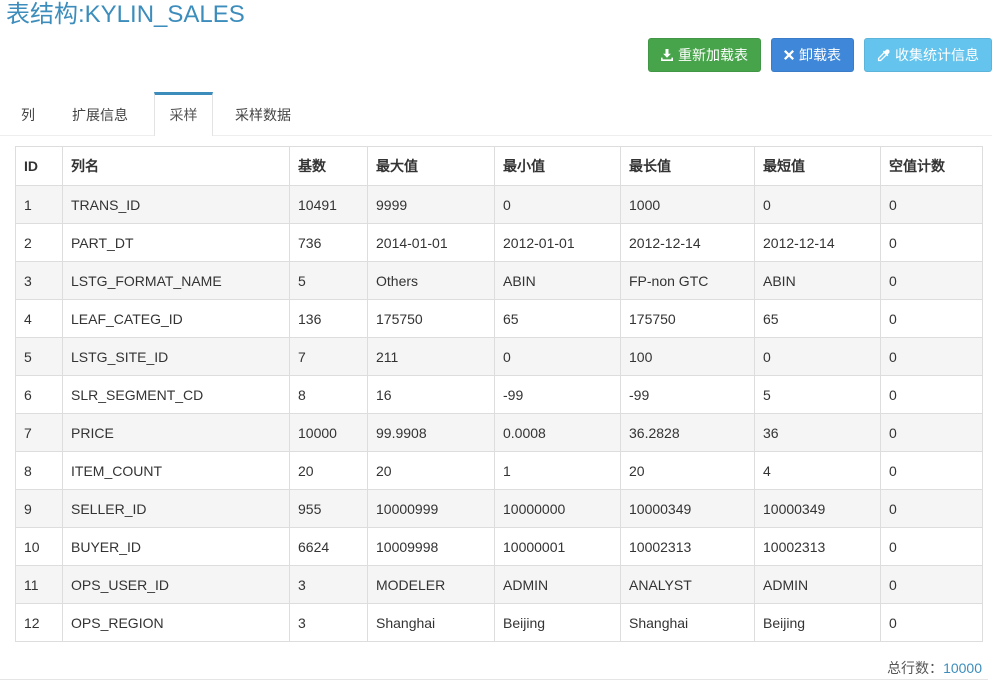 The width and height of the screenshot is (1000, 684). Describe the element at coordinates (176, 622) in the screenshot. I see `cell-column-name: OPS_REGION` at that location.